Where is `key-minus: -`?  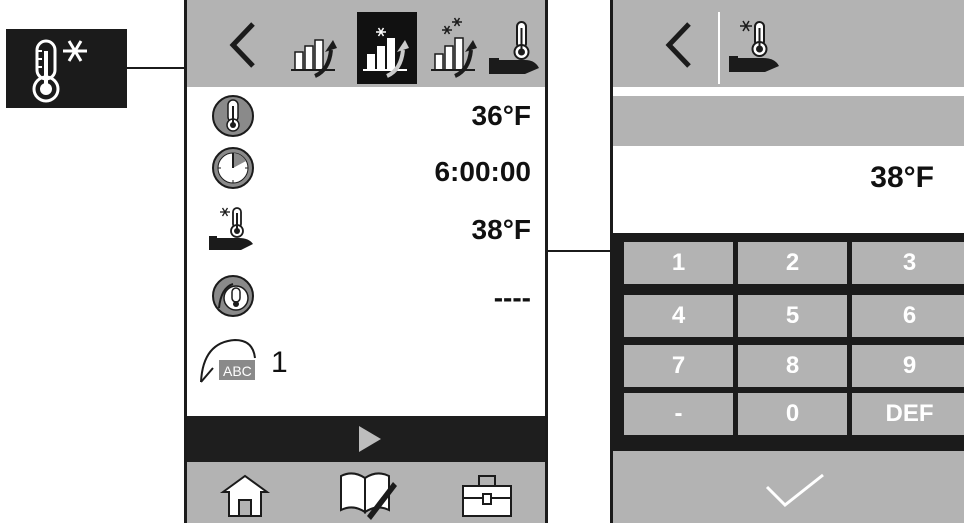 key-minus: - is located at coordinates (678, 414).